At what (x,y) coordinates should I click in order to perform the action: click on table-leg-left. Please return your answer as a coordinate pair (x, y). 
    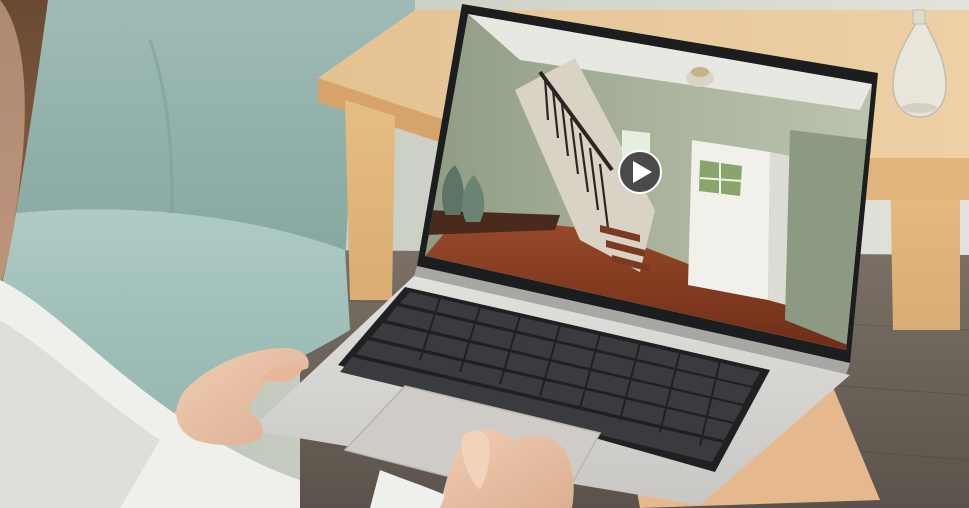
    Looking at the image, I should click on (370, 200).